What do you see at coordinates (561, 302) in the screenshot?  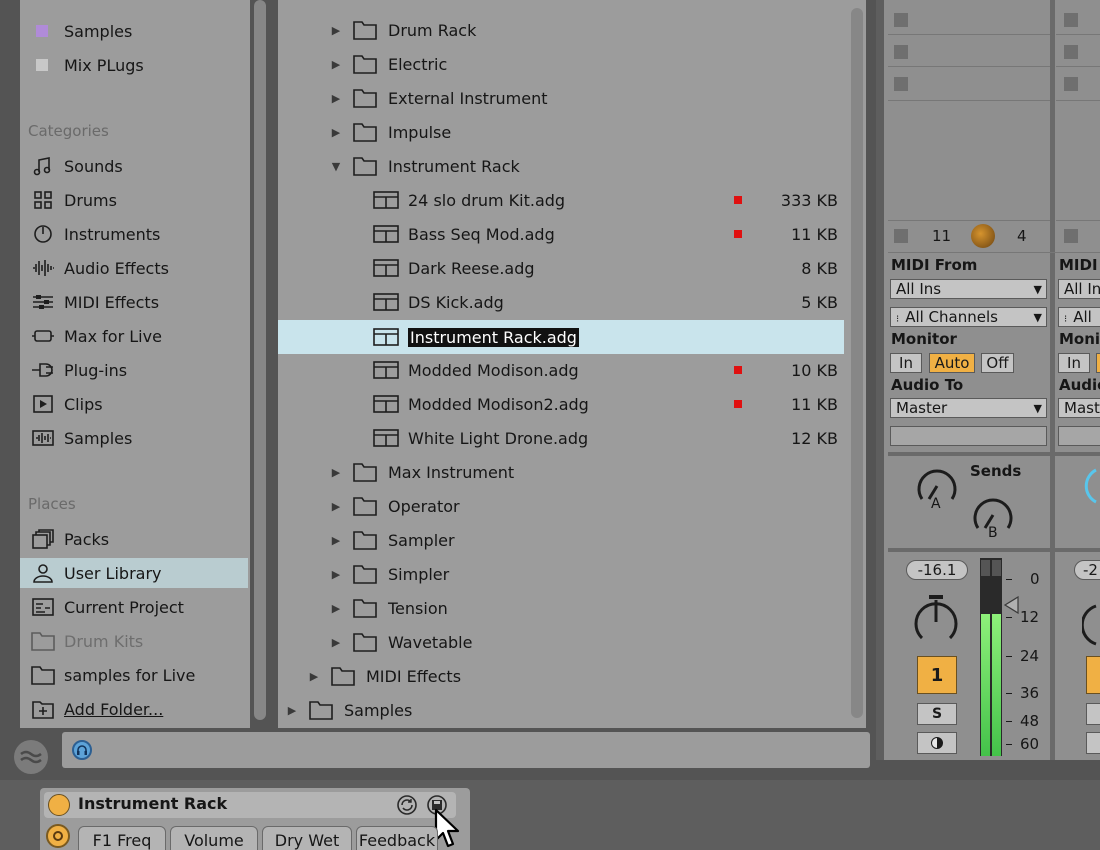 I see `browser-file-row: DS Kick.adg 5 KB` at bounding box center [561, 302].